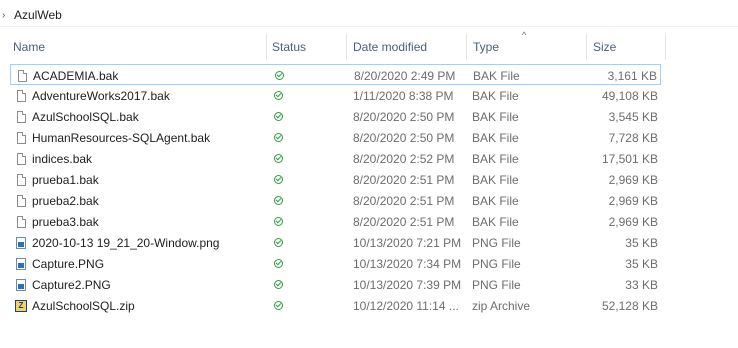 Image resolution: width=738 pixels, height=348 pixels. Describe the element at coordinates (65, 179) in the screenshot. I see `file-name: prueba1.bak` at that location.